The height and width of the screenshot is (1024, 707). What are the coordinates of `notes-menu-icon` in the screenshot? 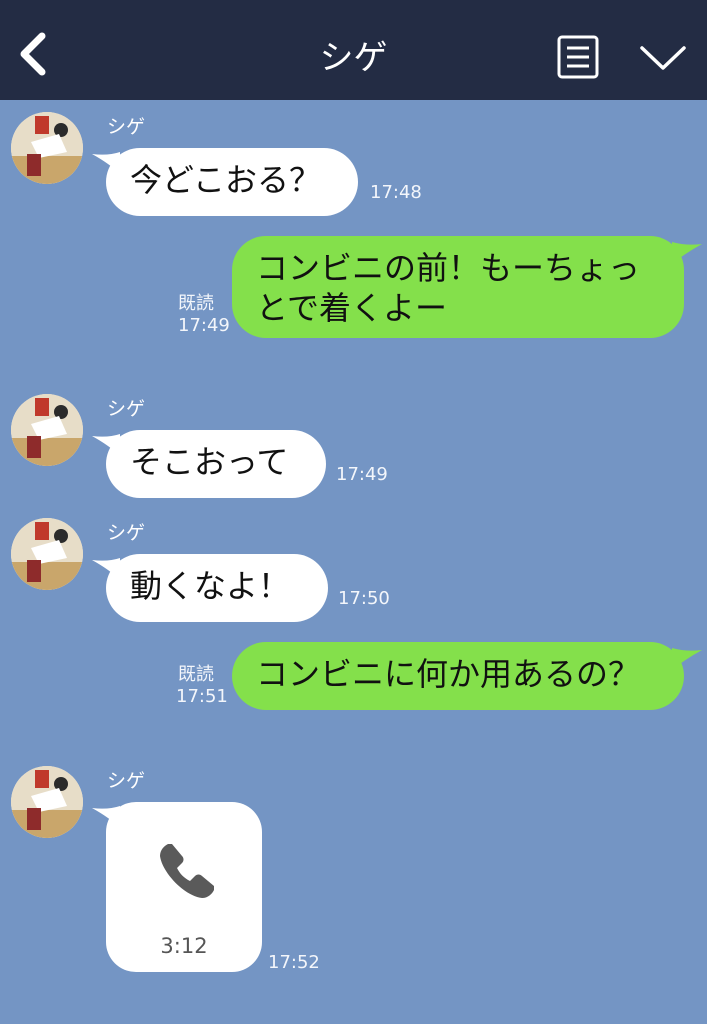 It's located at (578, 57).